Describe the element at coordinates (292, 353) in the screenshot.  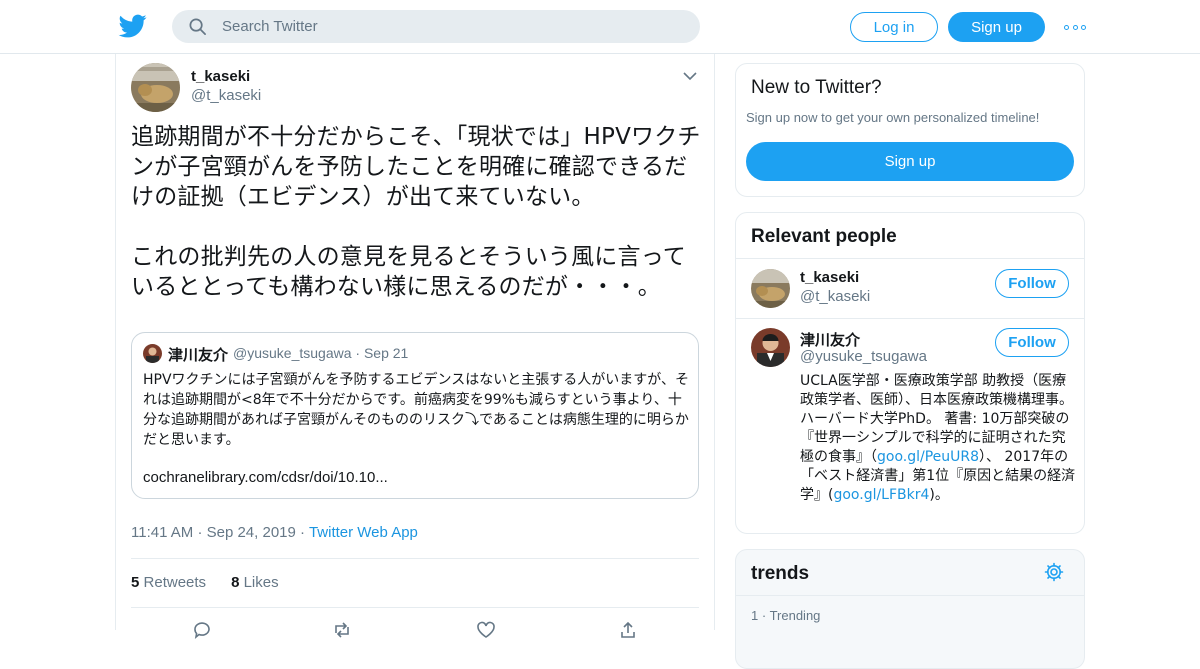
I see `quoted-handle-text: @yusuke_tsugawa` at that location.